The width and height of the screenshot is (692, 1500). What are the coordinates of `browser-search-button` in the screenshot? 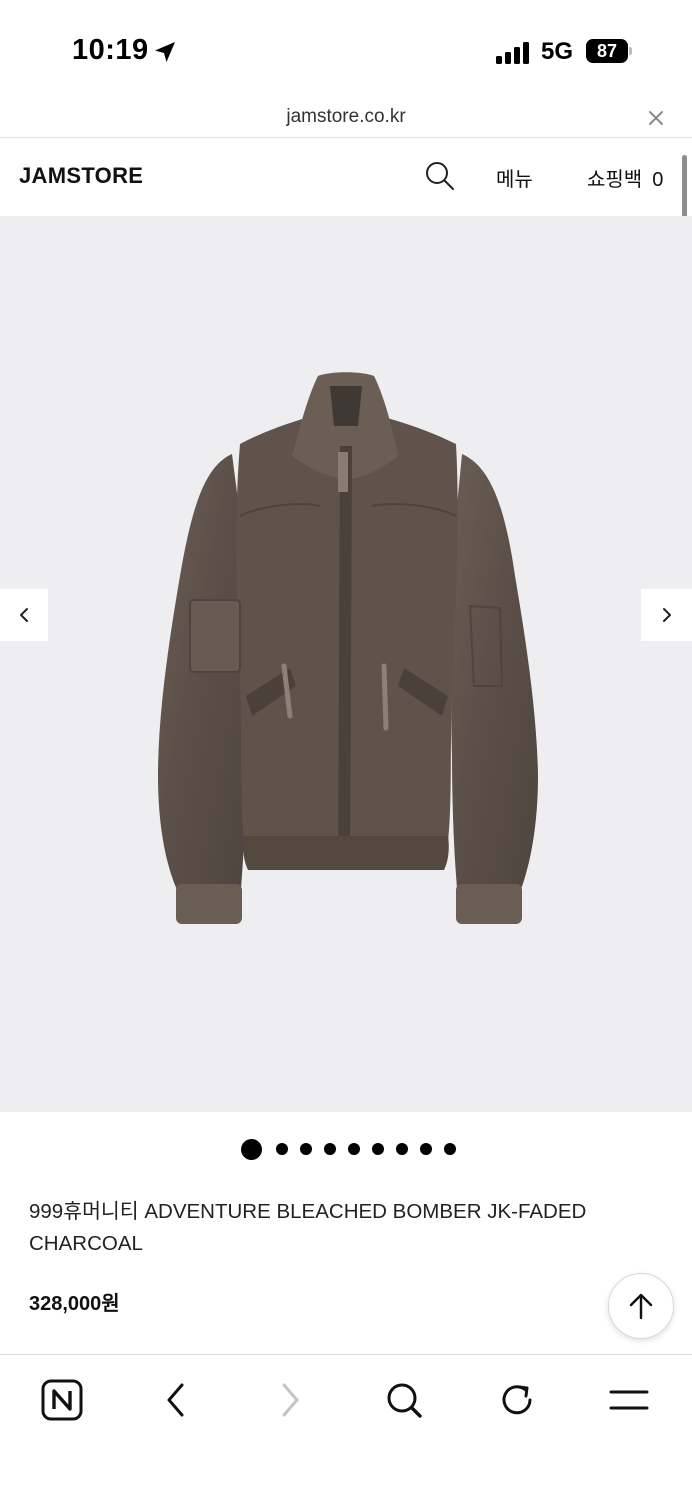 It's located at (404, 1400).